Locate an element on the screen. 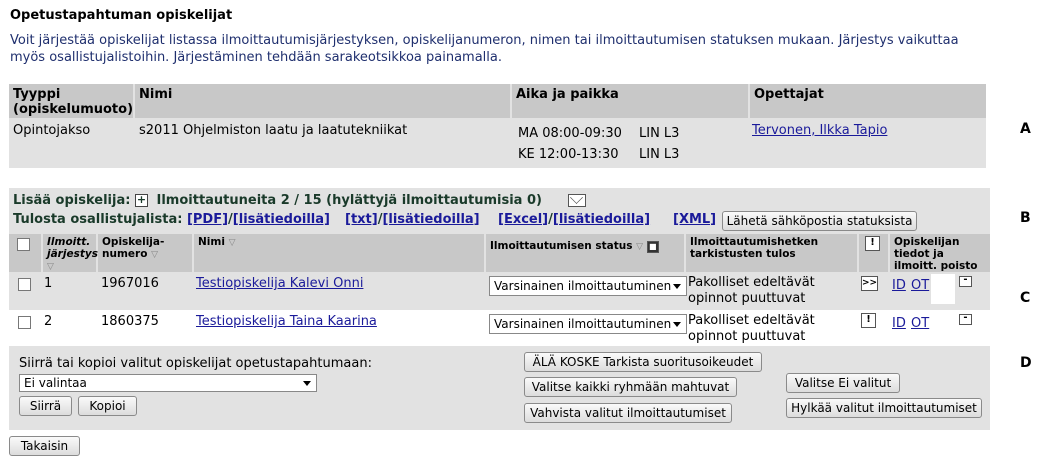 Image resolution: width=1049 pixels, height=464 pixels. header-flag: ! is located at coordinates (873, 253).